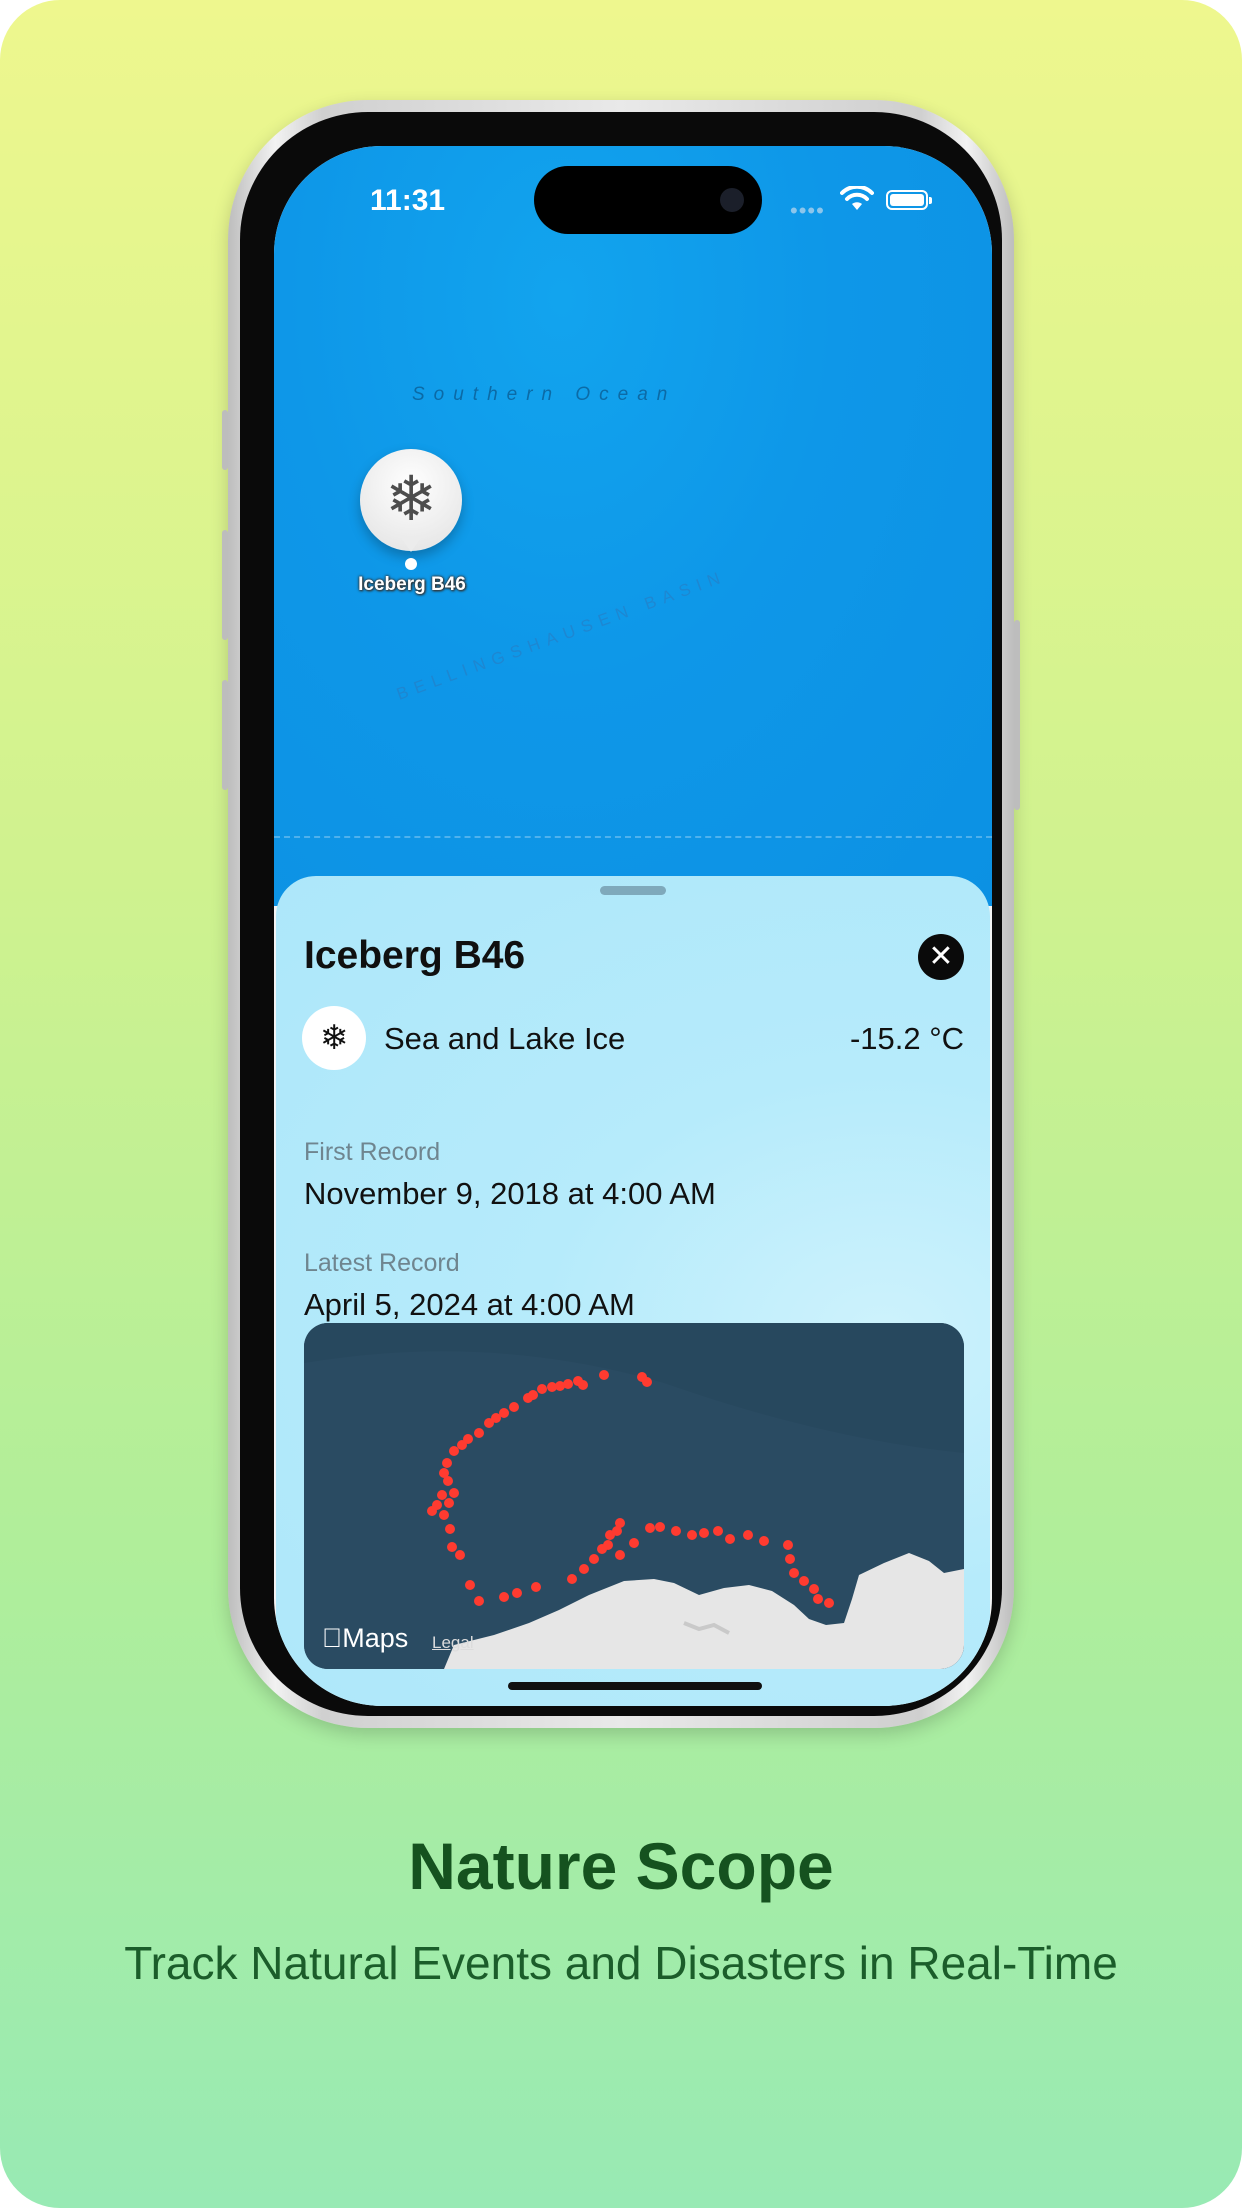  What do you see at coordinates (906, 1038) in the screenshot?
I see `event-temperature: -15.2 °C` at bounding box center [906, 1038].